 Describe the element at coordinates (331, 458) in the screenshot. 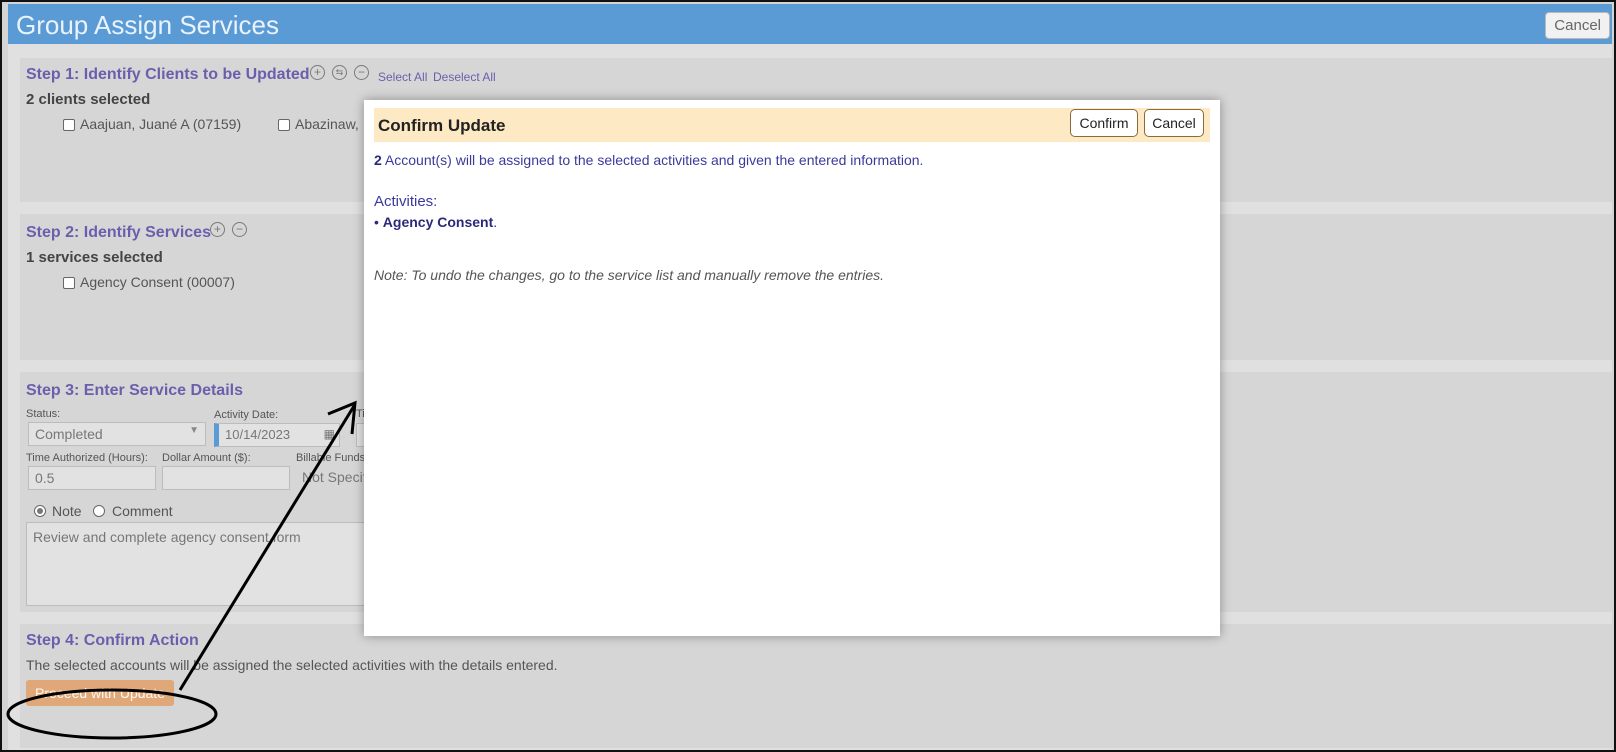

I see `billable-funds-label: Billable Funds` at that location.